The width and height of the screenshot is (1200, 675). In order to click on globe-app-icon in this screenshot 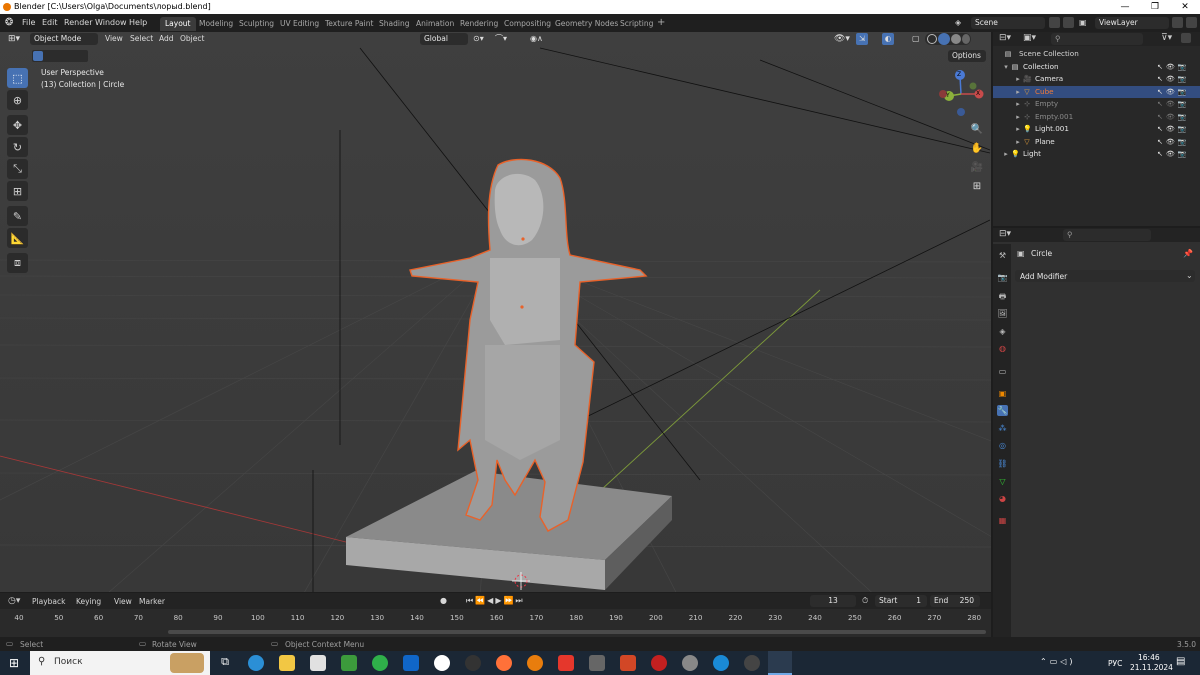, I will do `click(690, 663)`.